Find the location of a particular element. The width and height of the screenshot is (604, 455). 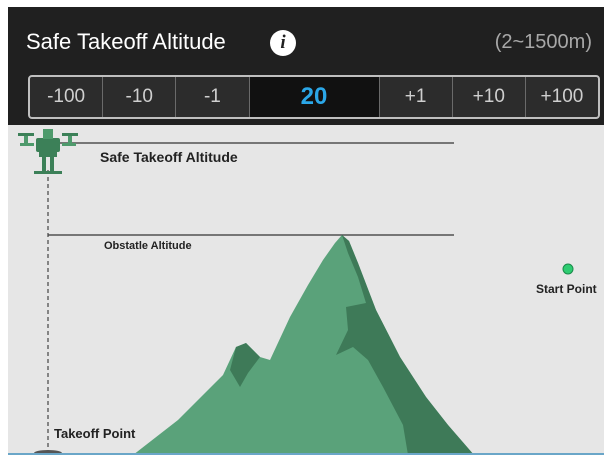

altitude-stepper: -100 -10 -1 20 +1 +10 +100 is located at coordinates (314, 97).